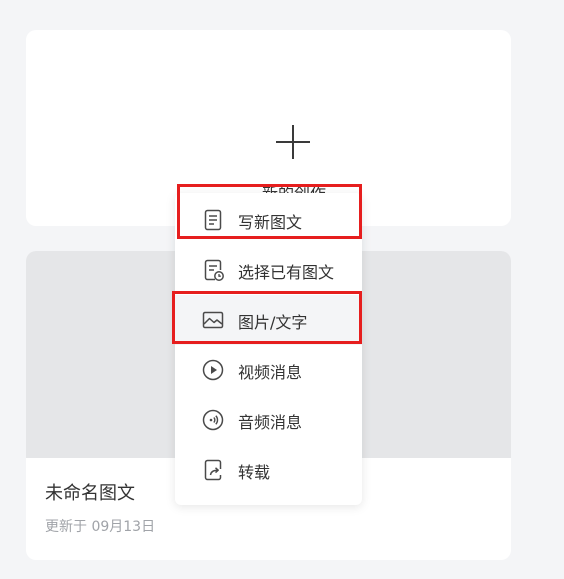 The width and height of the screenshot is (564, 579). I want to click on menu-item-audio-message: 音频消息, so click(268, 420).